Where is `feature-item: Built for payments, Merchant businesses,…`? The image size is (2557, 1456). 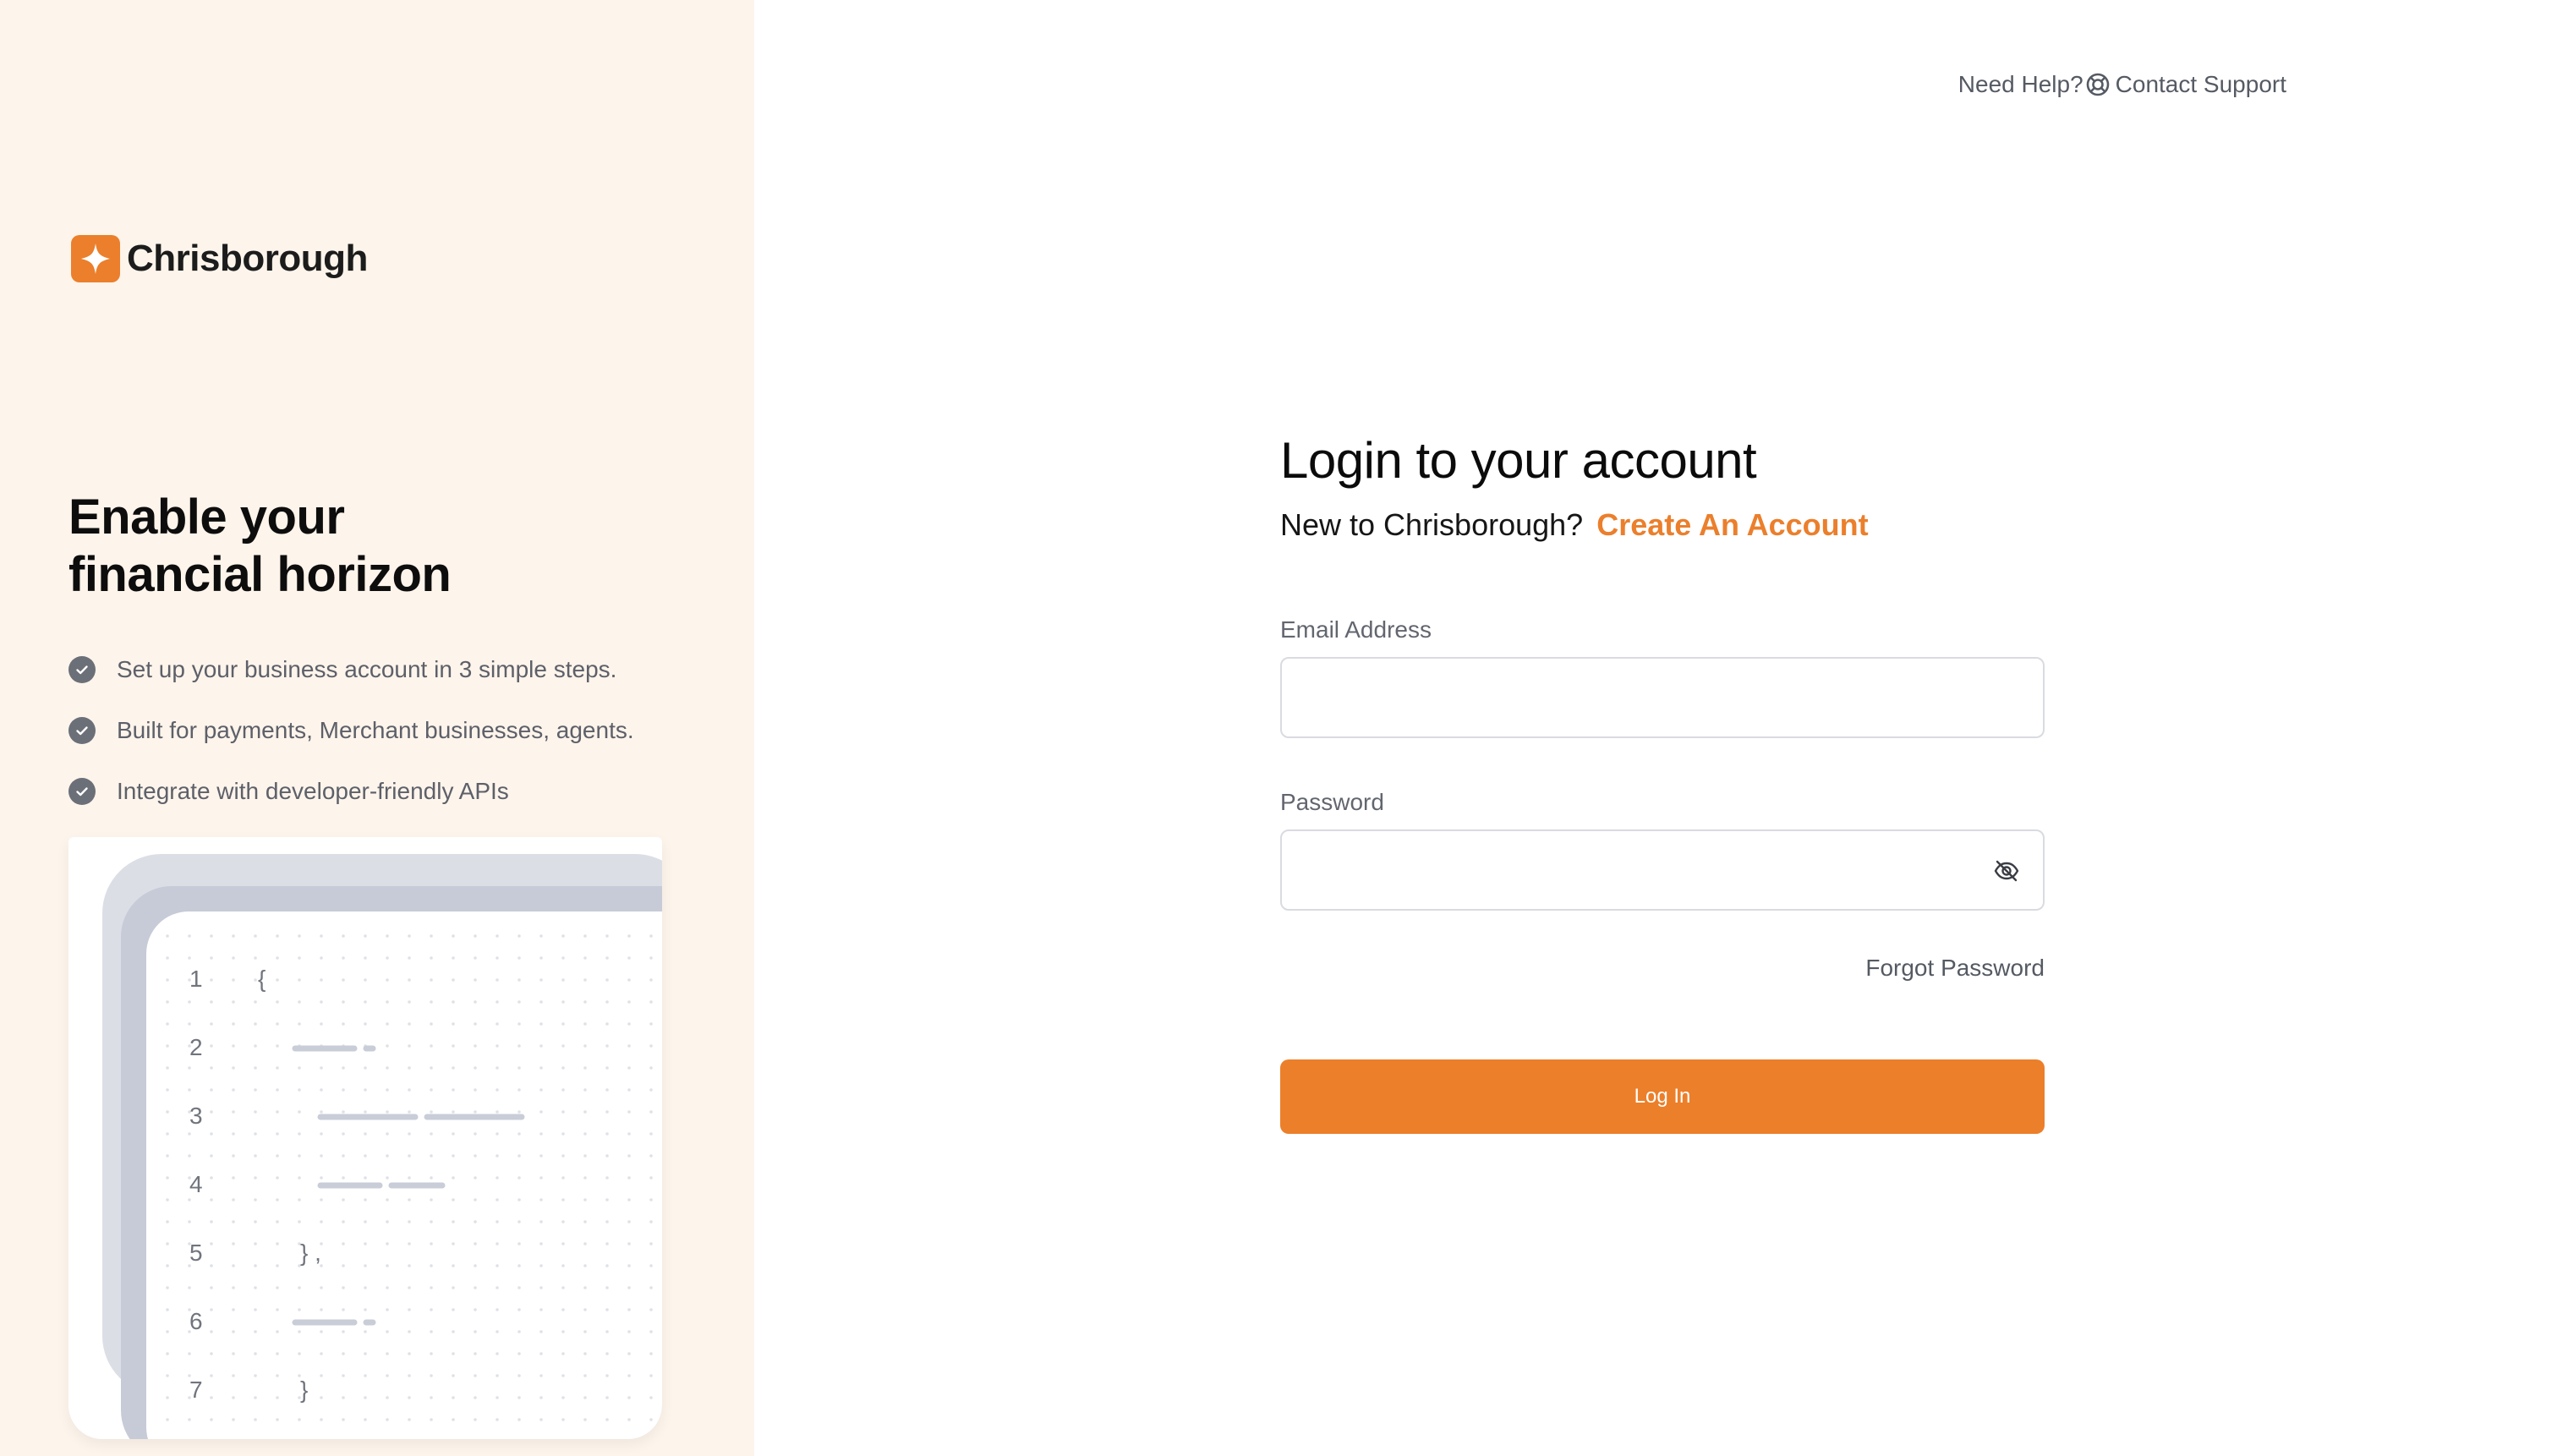
feature-item: Built for payments, Merchant businesses,… is located at coordinates (351, 731).